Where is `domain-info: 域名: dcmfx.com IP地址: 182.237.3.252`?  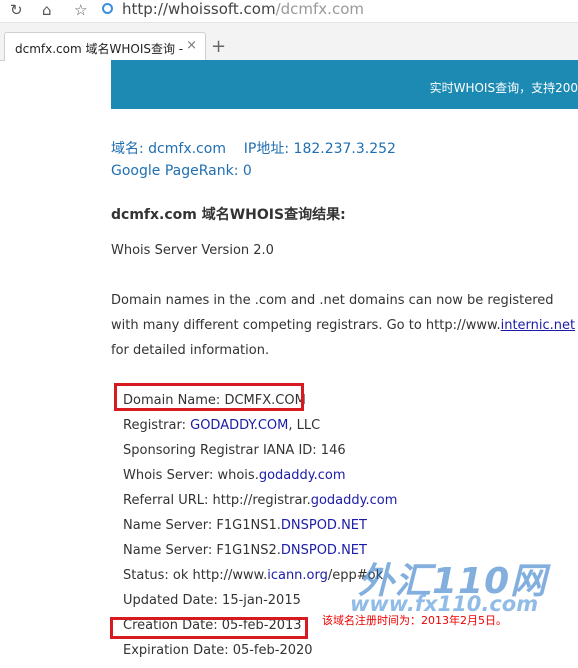 domain-info: 域名: dcmfx.com IP地址: 182.237.3.252 is located at coordinates (253, 148).